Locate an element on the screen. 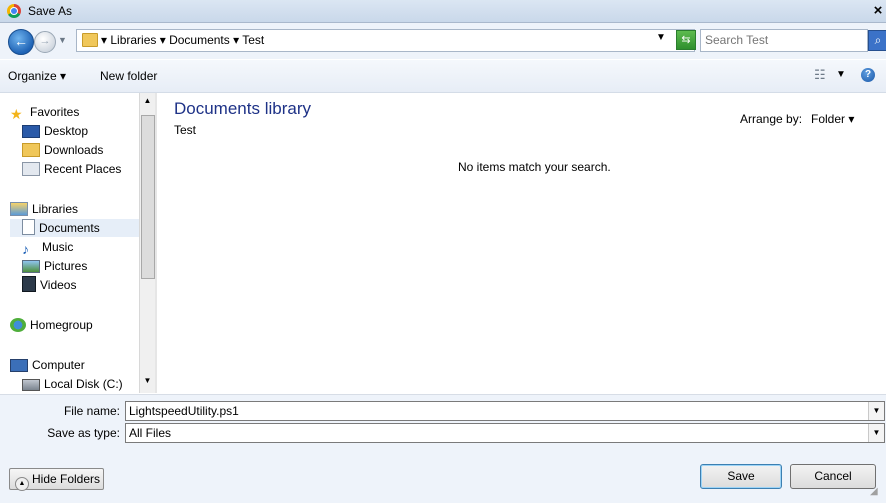 The width and height of the screenshot is (886, 503). resize-grip-icon: ◢ is located at coordinates (877, 493).